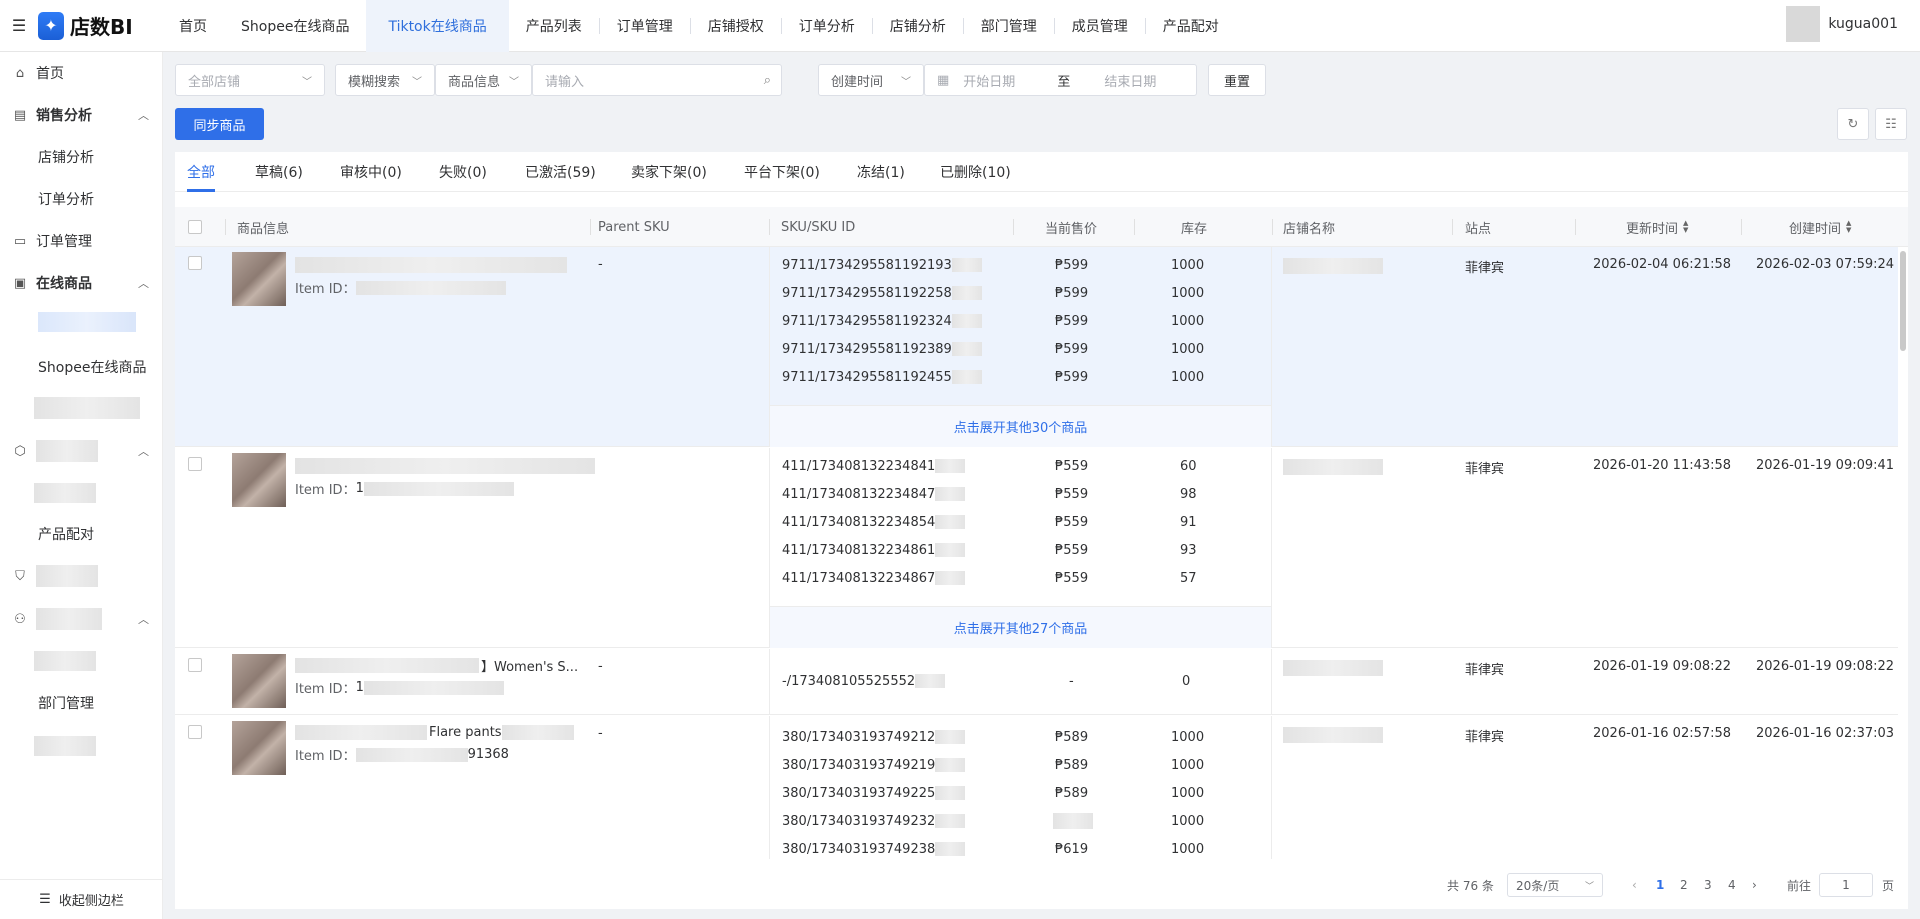  Describe the element at coordinates (669, 172) in the screenshot. I see `tab-seller-off: 卖家下架(0)` at that location.